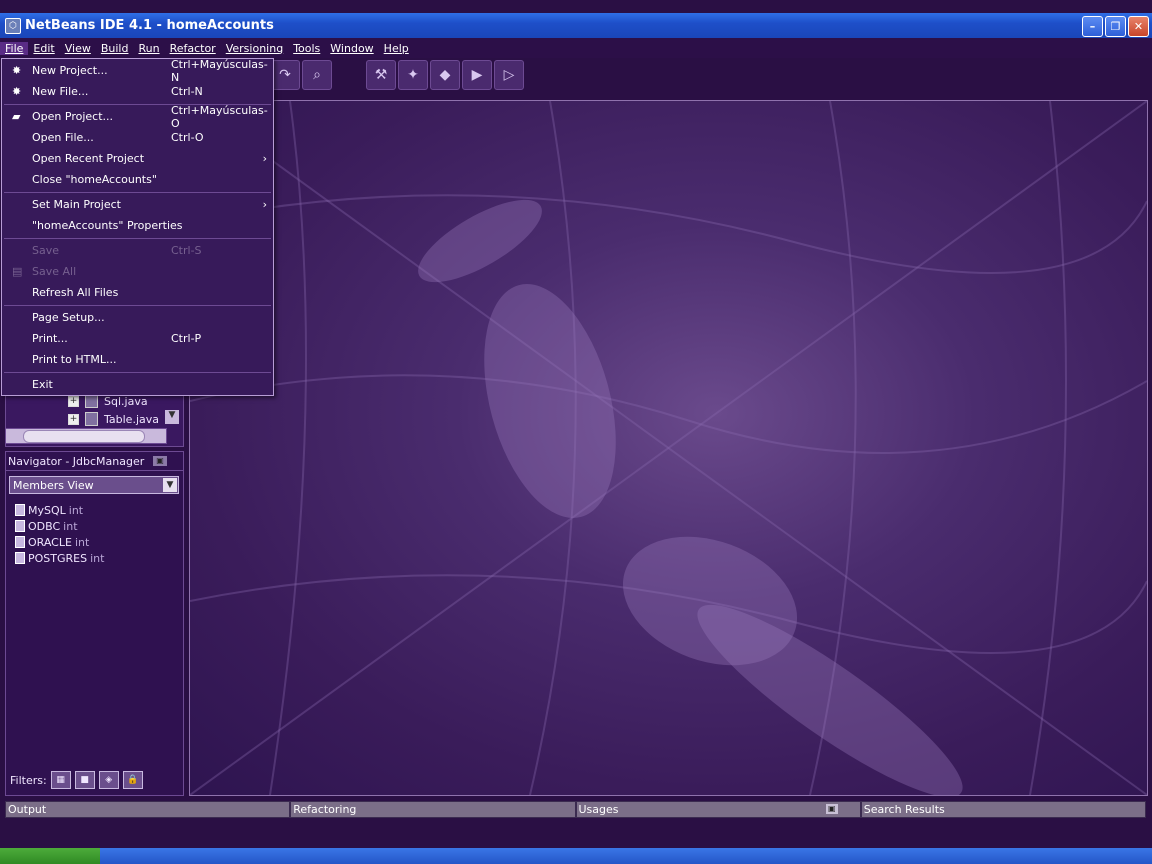 This screenshot has height=864, width=1152. What do you see at coordinates (137, 384) in the screenshot?
I see `menu-item-exit: Exit` at bounding box center [137, 384].